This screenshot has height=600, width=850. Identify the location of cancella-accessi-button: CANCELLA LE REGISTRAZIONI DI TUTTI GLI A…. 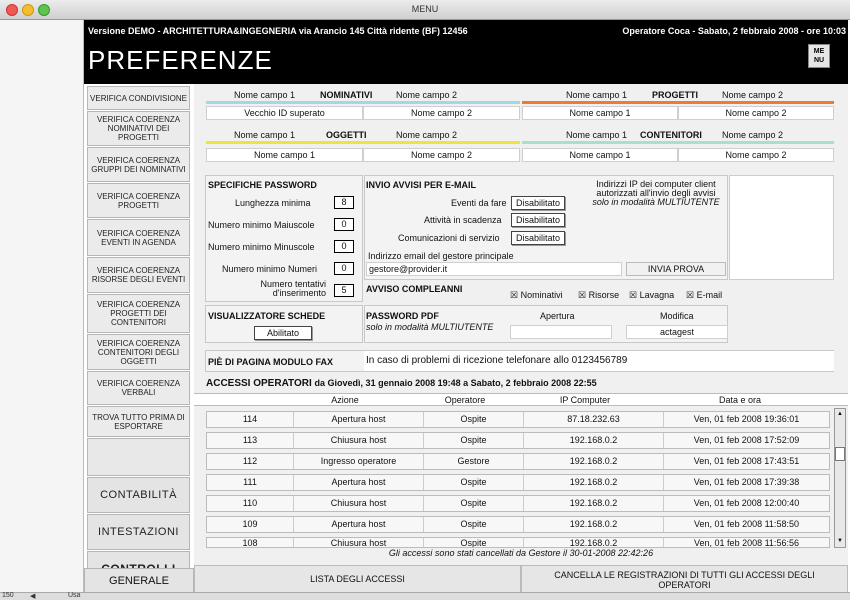
(684, 579).